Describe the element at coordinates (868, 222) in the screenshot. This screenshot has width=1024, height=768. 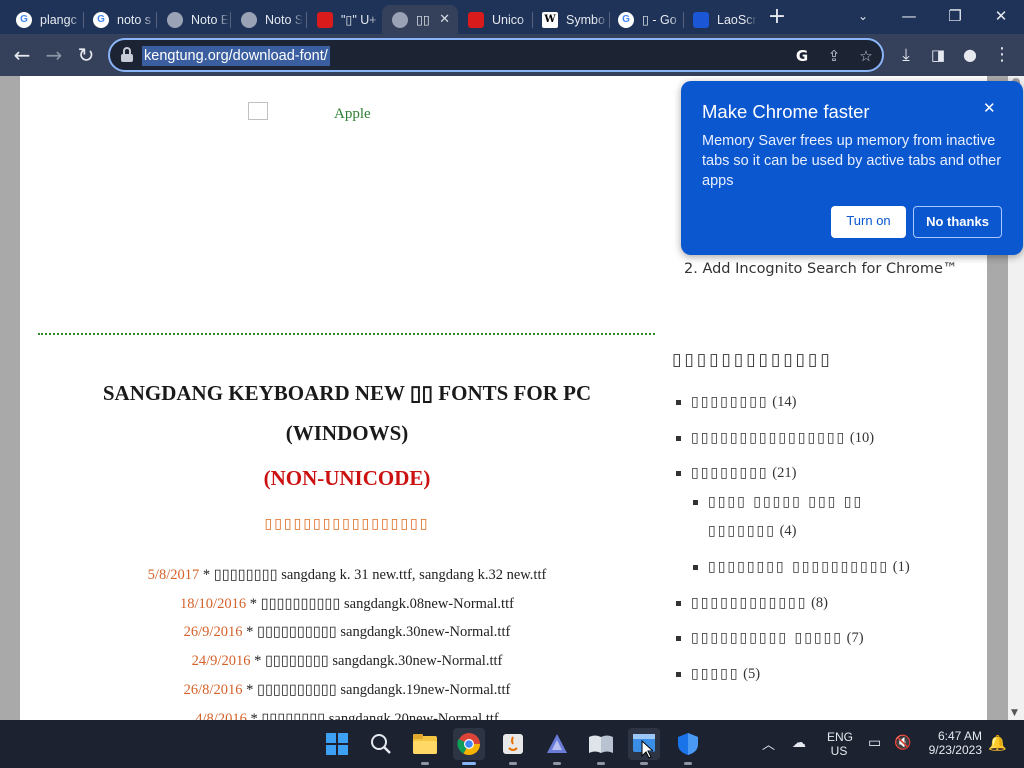
I see `turn-on-button: Turn on` at that location.